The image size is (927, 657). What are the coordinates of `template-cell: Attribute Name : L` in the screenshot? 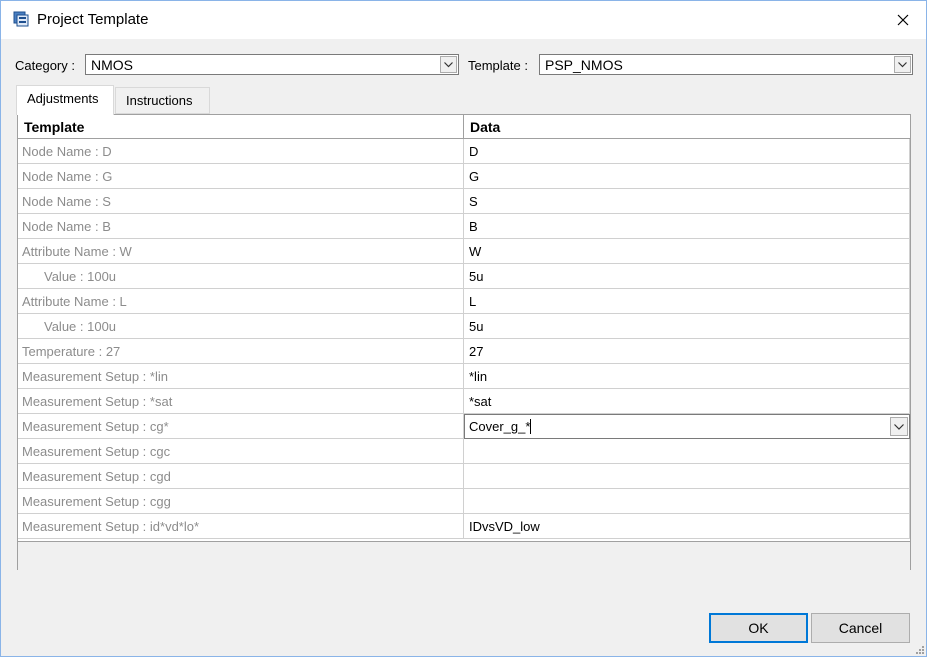 It's located at (241, 301).